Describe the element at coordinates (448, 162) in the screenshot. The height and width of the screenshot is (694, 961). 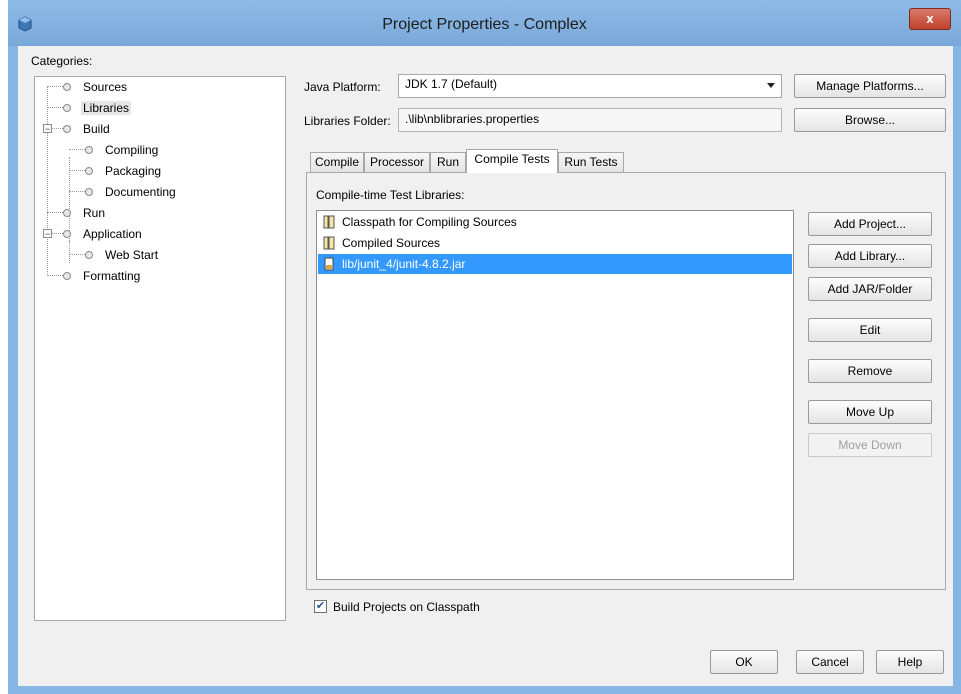
I see `tab-run: Run` at that location.